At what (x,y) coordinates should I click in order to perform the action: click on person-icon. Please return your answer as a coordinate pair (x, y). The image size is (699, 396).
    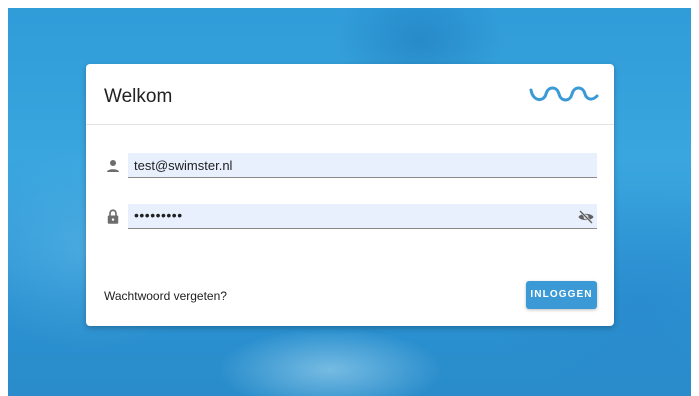
    Looking at the image, I should click on (113, 166).